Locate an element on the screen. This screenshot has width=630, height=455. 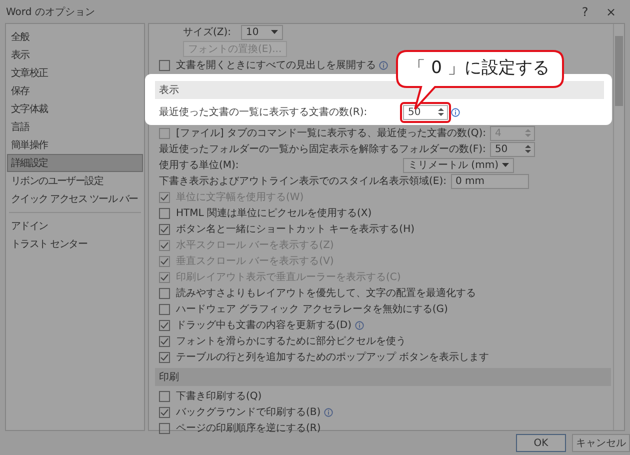
cancel-button: キャンセル is located at coordinates (601, 443).